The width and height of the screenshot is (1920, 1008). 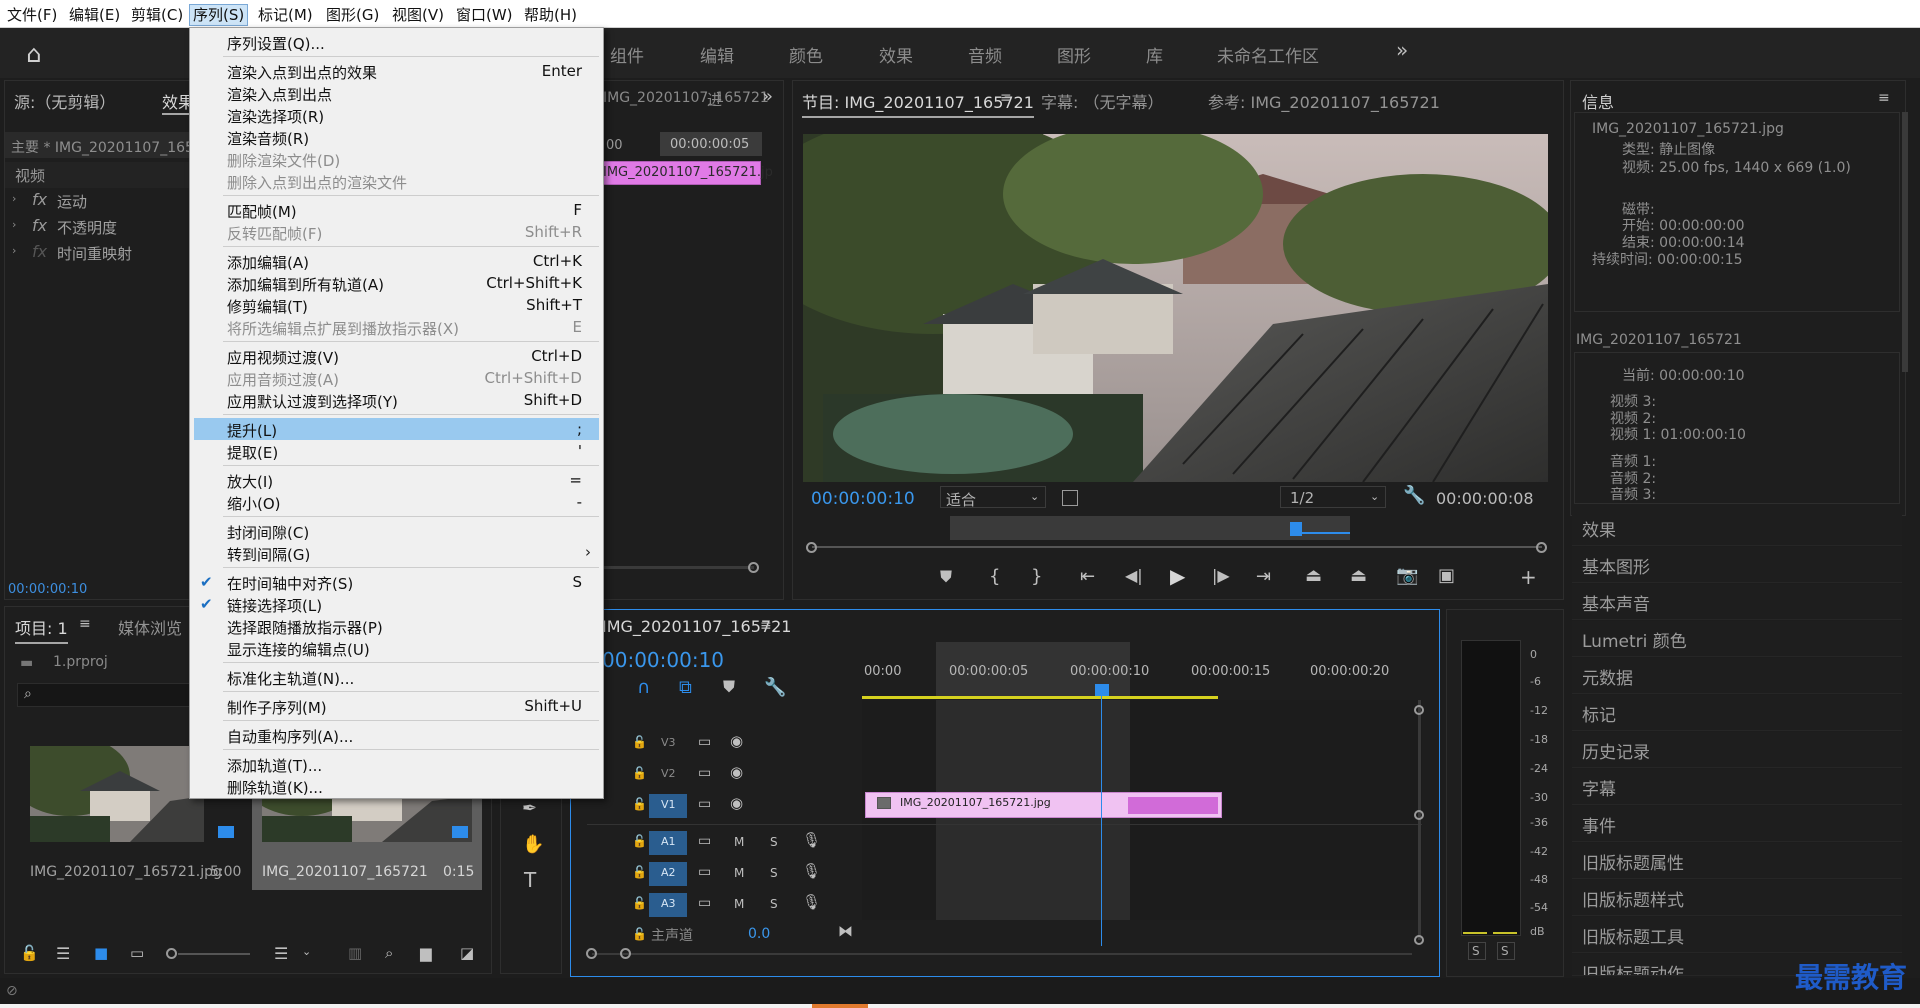 What do you see at coordinates (1407, 576) in the screenshot?
I see `camera-icon: 📷` at bounding box center [1407, 576].